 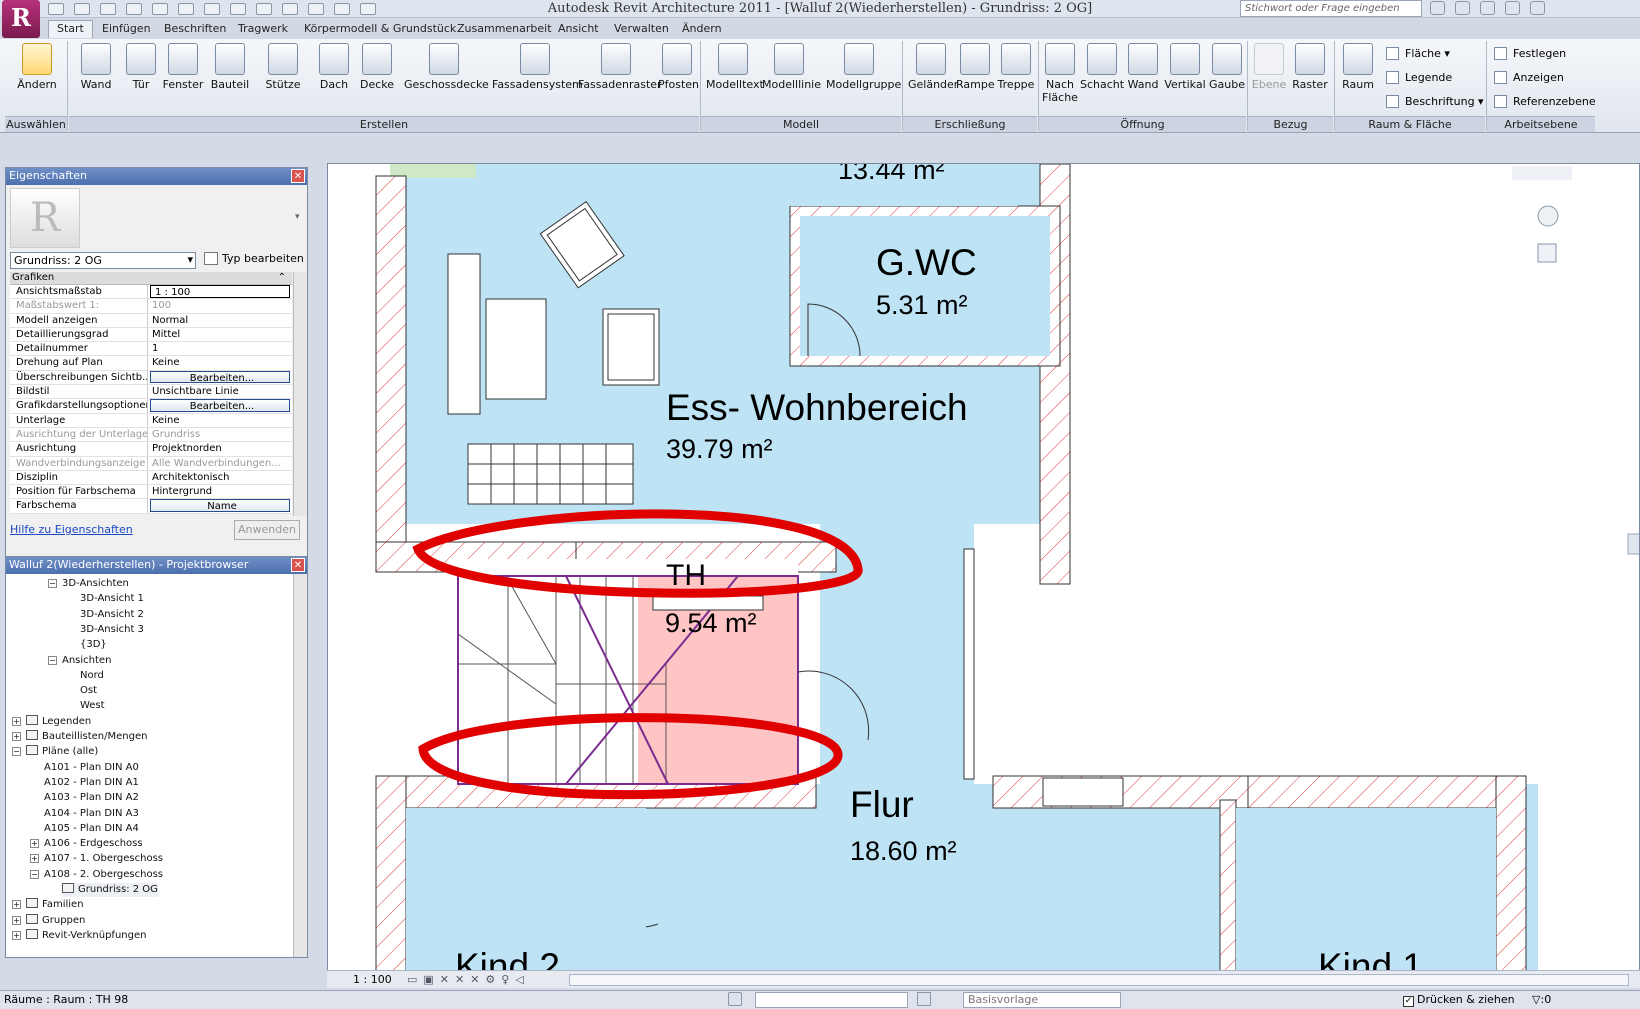 What do you see at coordinates (220, 320) in the screenshot?
I see `property-value: Normal` at bounding box center [220, 320].